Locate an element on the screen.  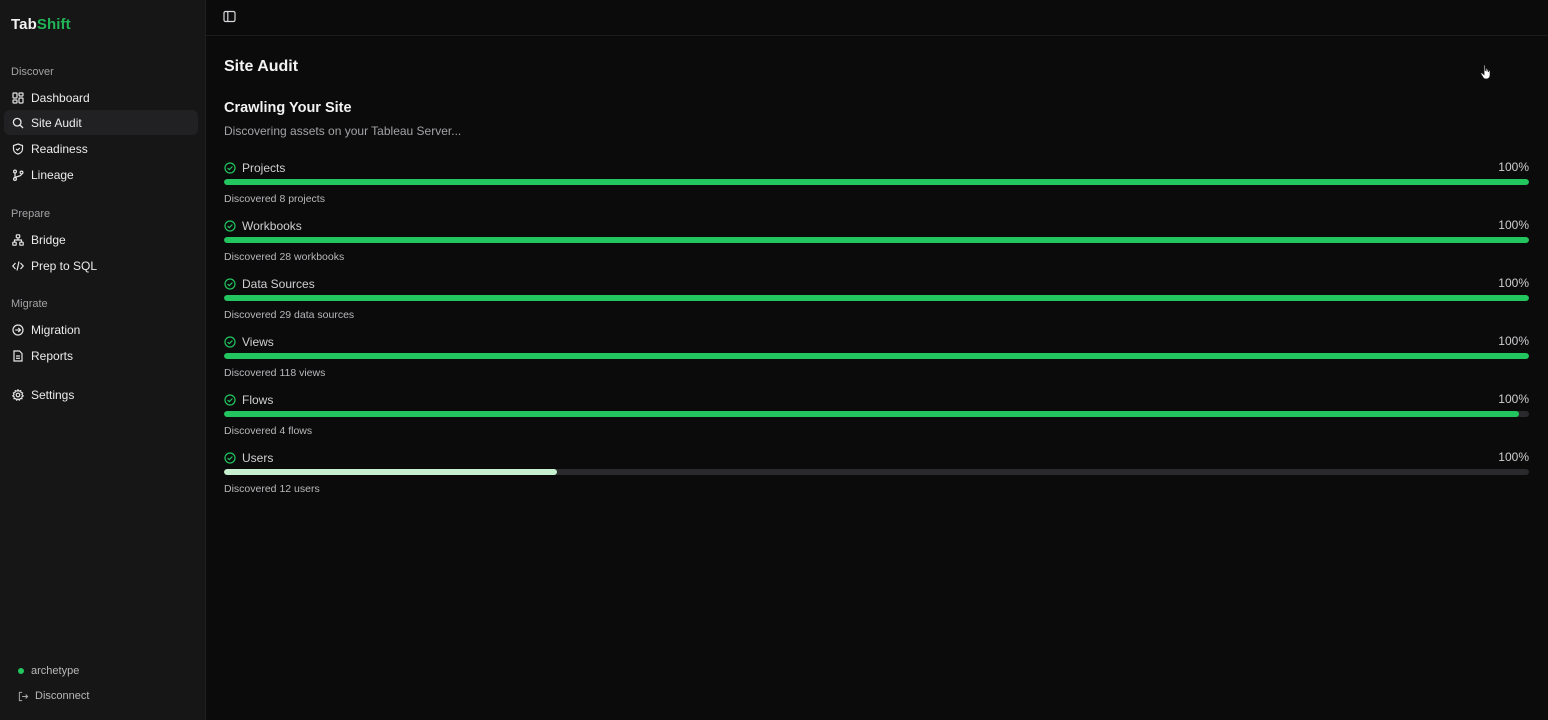
page-title: Site Audit is located at coordinates (261, 66).